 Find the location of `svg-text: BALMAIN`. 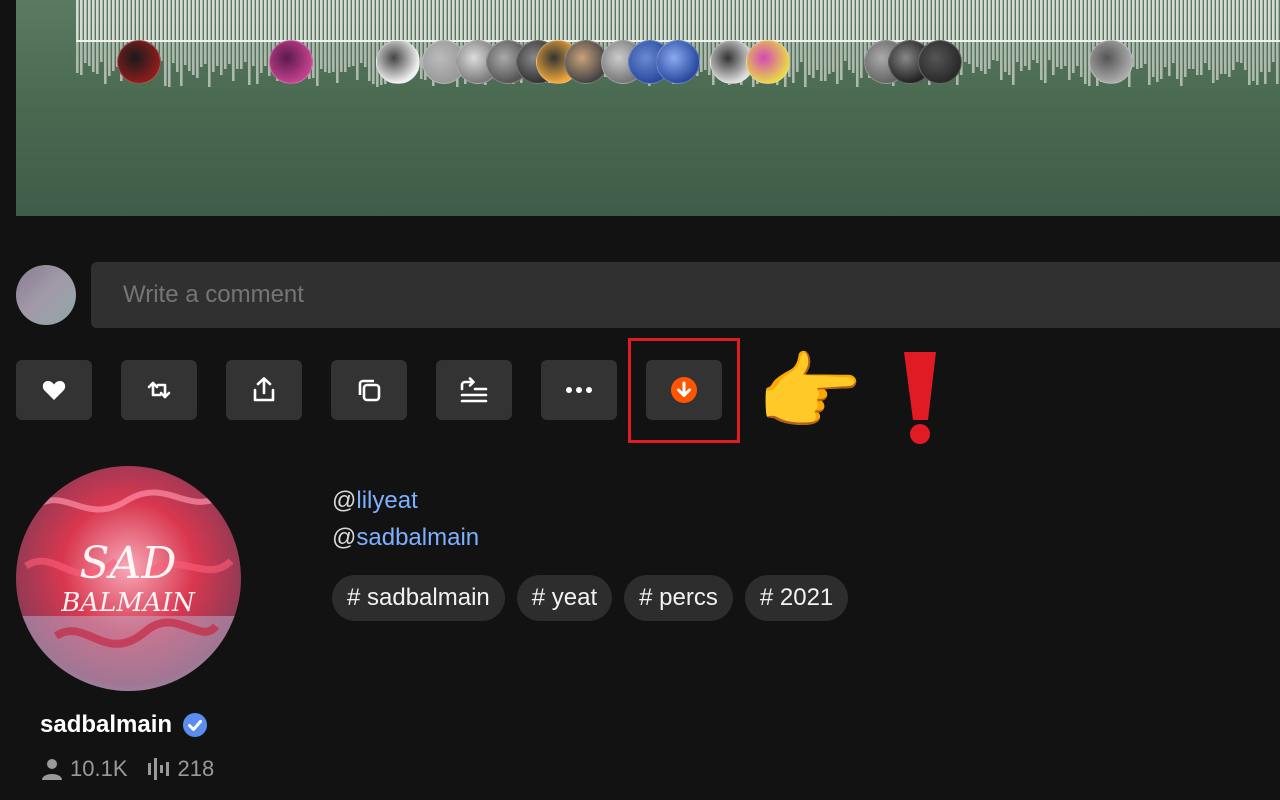

svg-text: BALMAIN is located at coordinates (128, 603).